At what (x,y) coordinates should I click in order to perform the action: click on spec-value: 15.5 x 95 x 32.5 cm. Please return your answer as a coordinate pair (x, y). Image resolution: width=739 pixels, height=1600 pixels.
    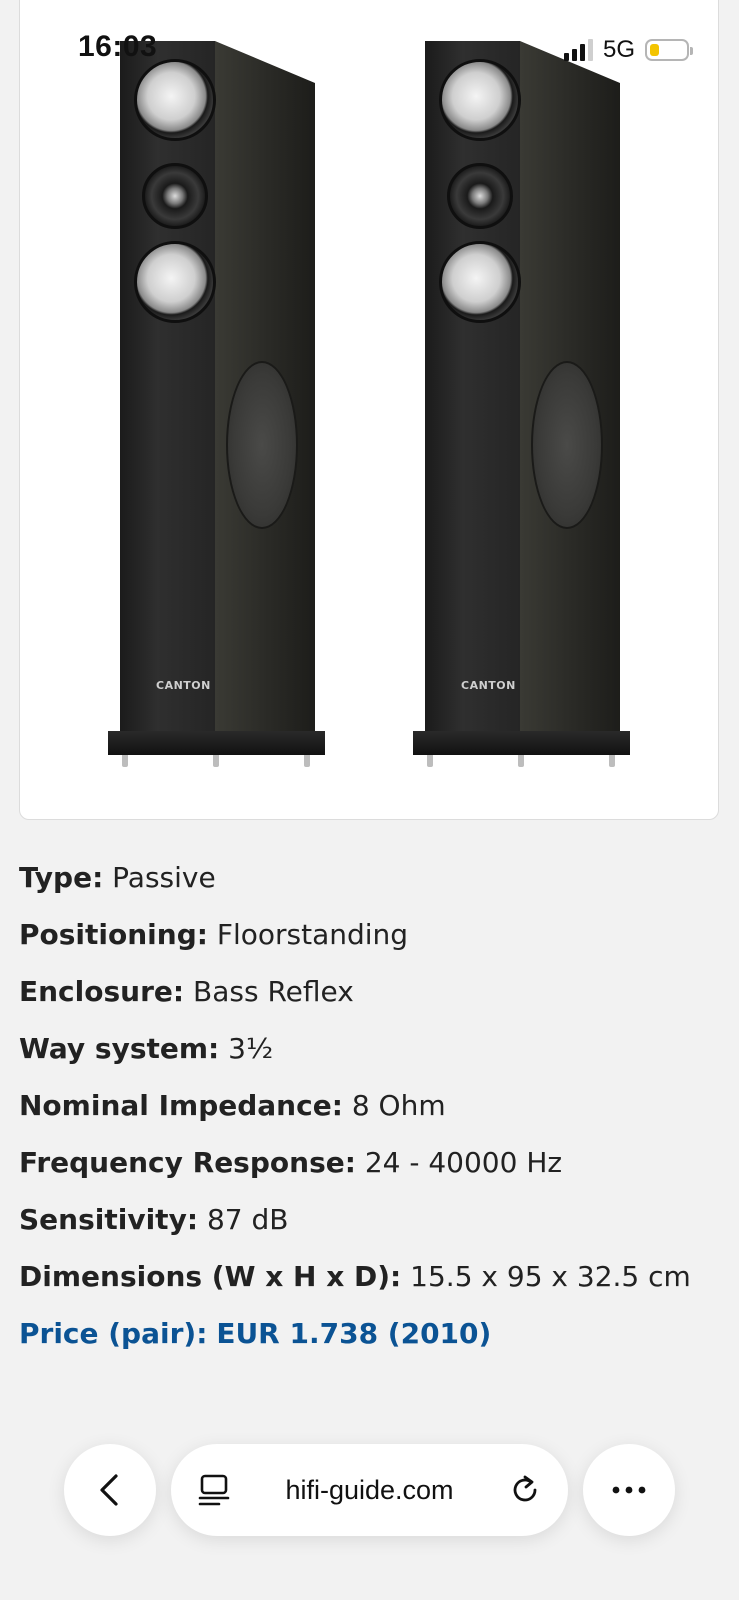
    Looking at the image, I should click on (550, 1276).